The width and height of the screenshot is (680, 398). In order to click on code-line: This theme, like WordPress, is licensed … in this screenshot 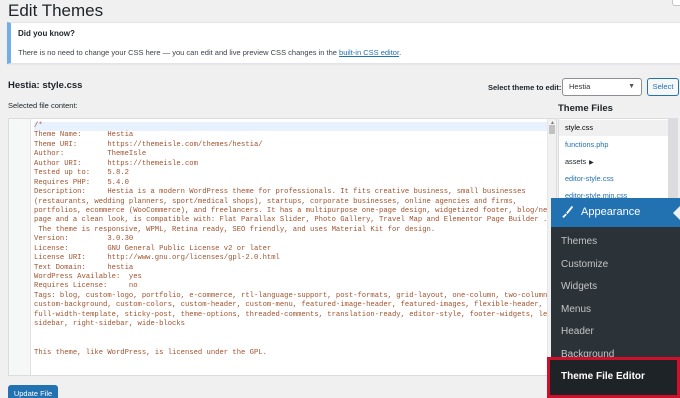, I will do `click(150, 352)`.